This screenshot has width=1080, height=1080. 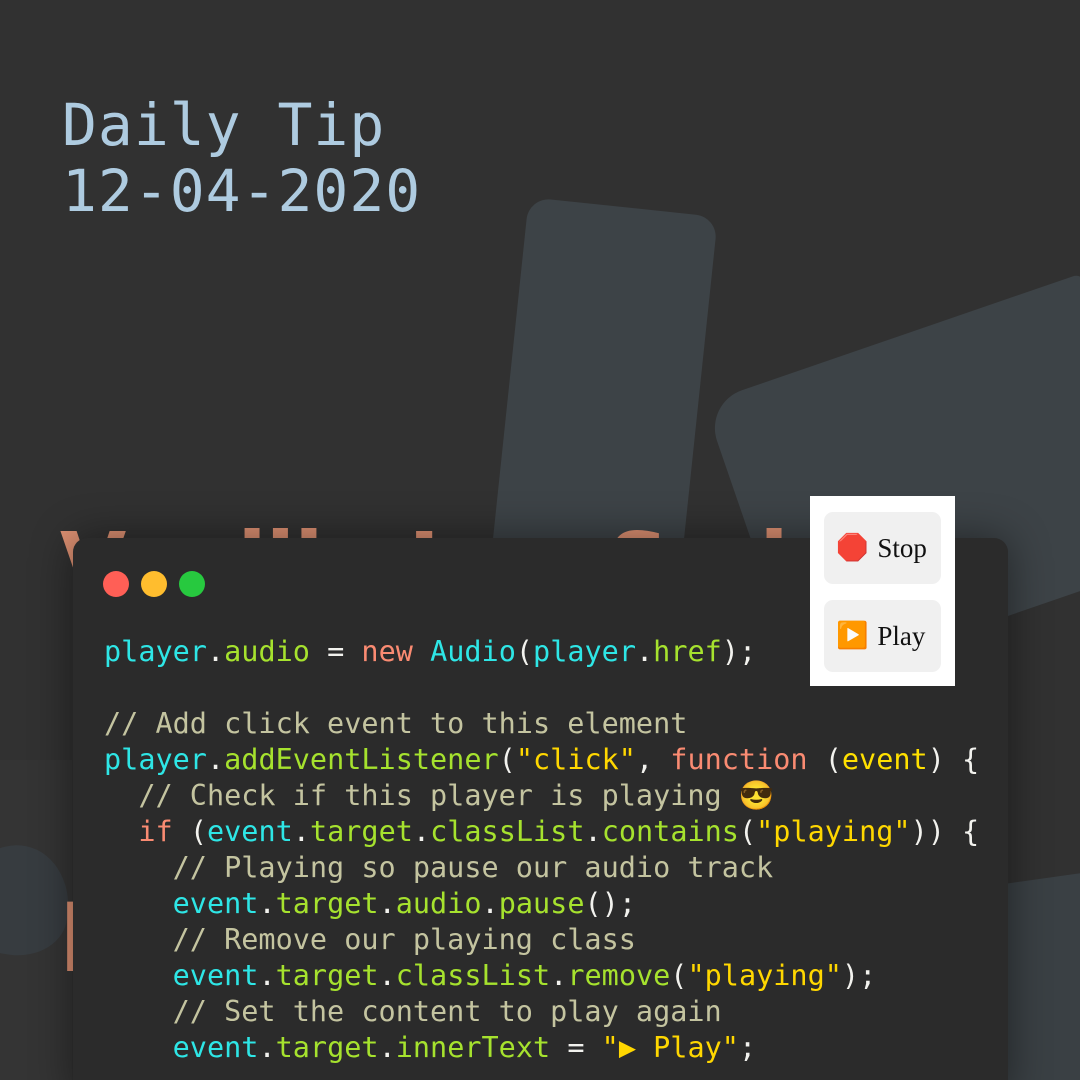 What do you see at coordinates (473, 651) in the screenshot?
I see `code-token: Audio` at bounding box center [473, 651].